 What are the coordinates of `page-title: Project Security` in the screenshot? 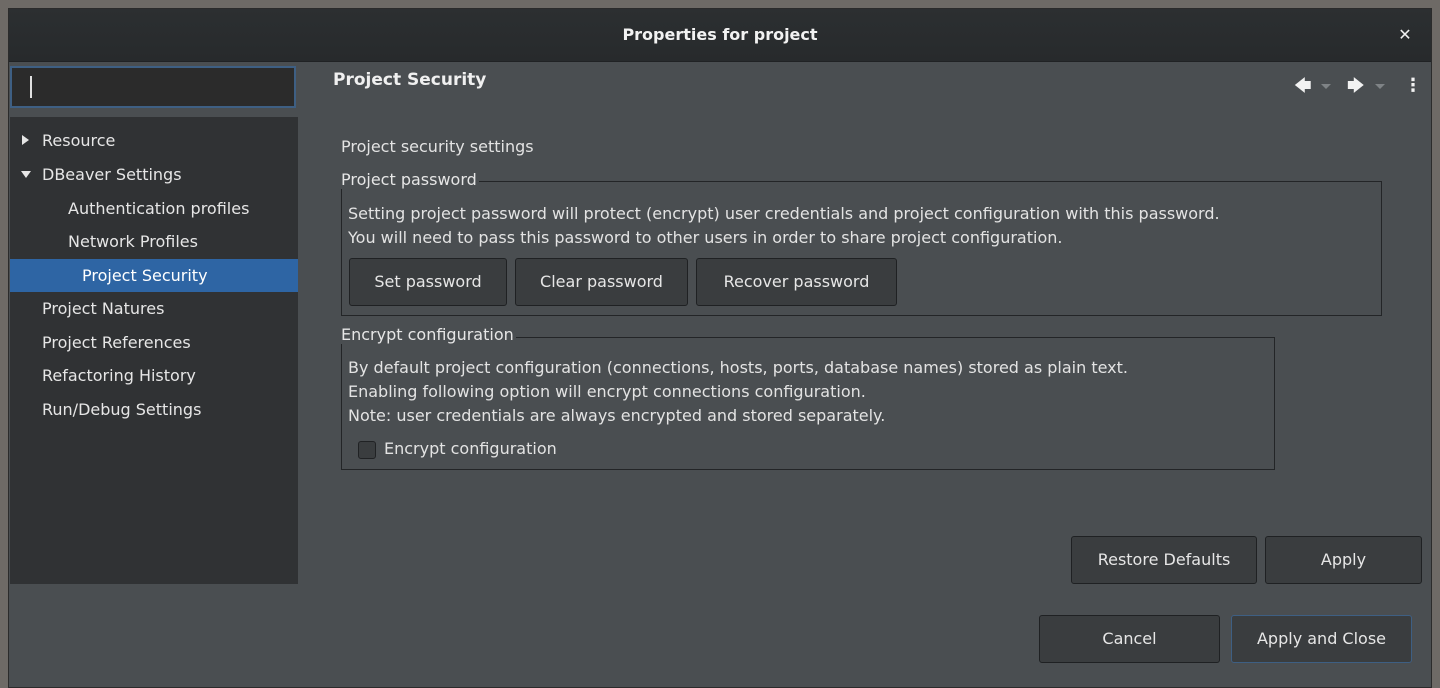 It's located at (410, 80).